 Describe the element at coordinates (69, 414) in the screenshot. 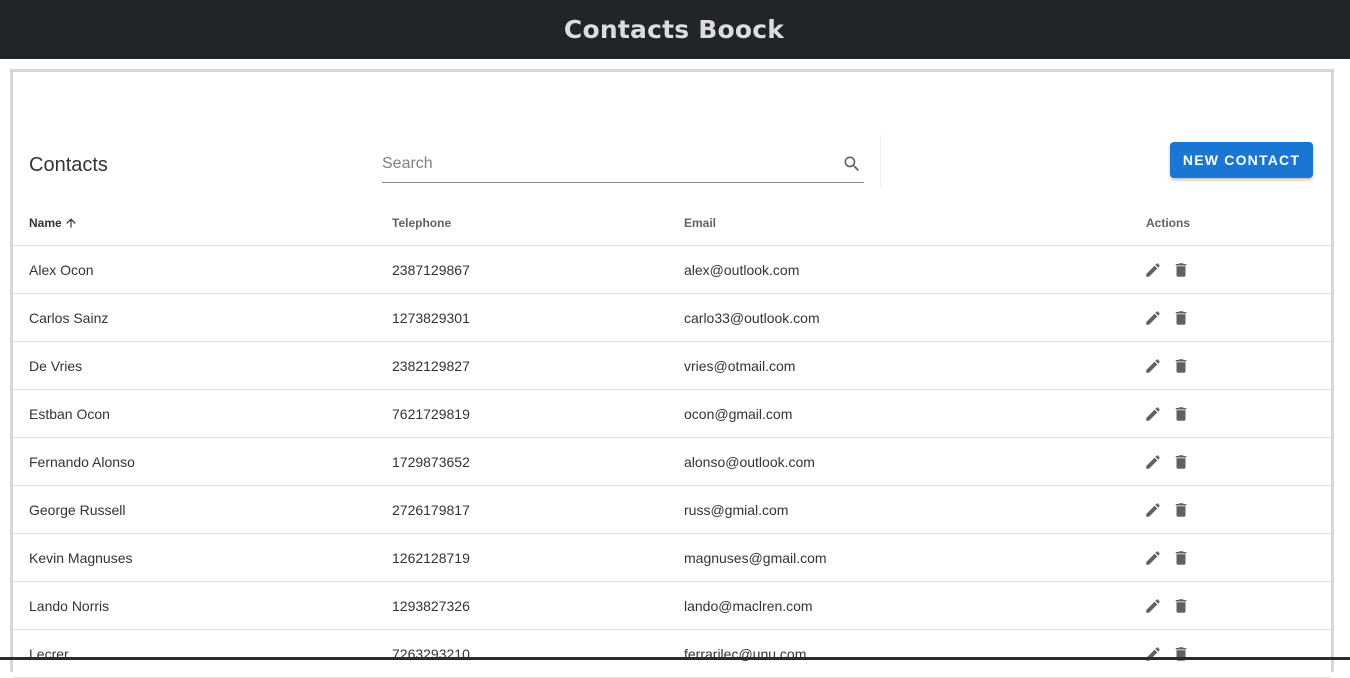

I see `cell-name: Estban Ocon` at that location.